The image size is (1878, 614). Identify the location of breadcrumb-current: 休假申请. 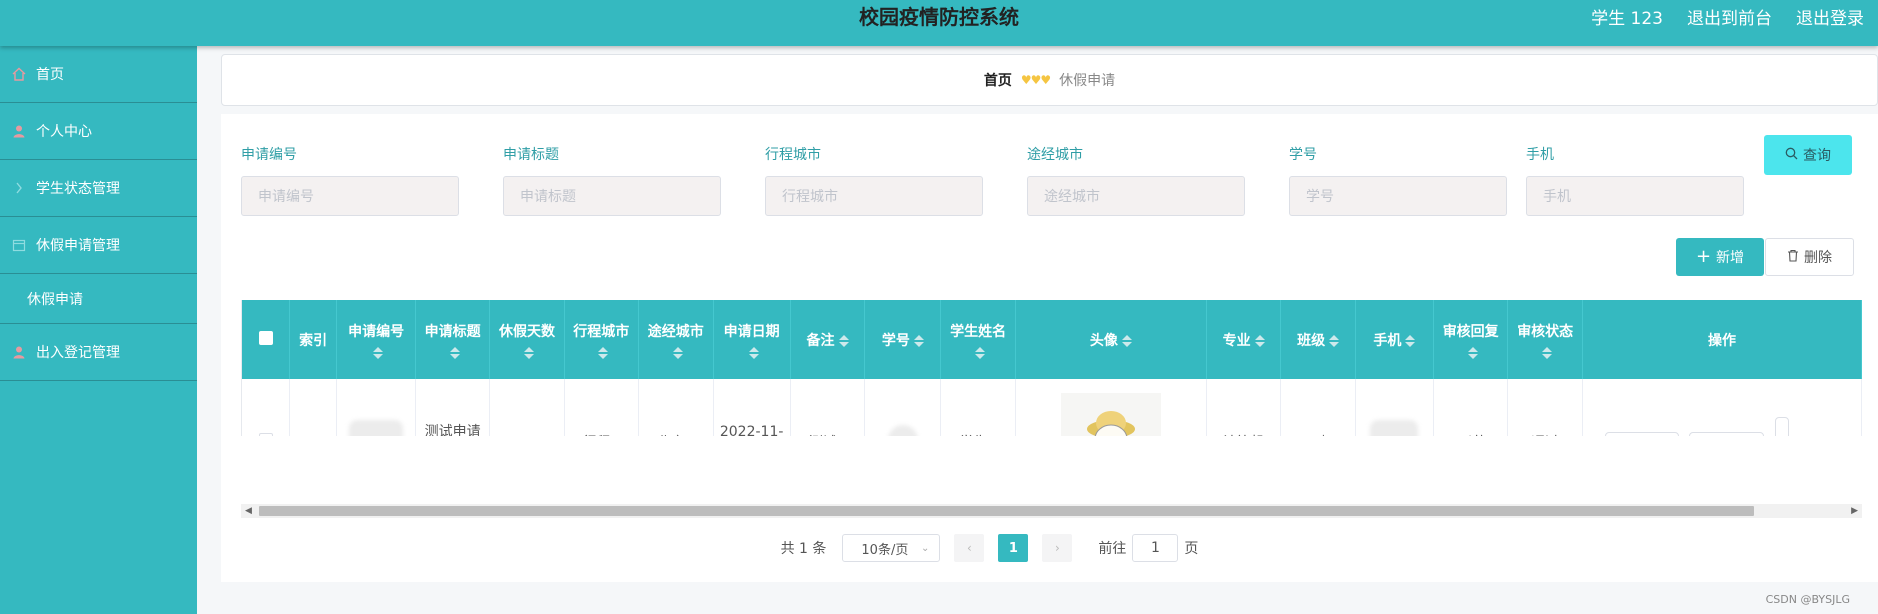
(1087, 81).